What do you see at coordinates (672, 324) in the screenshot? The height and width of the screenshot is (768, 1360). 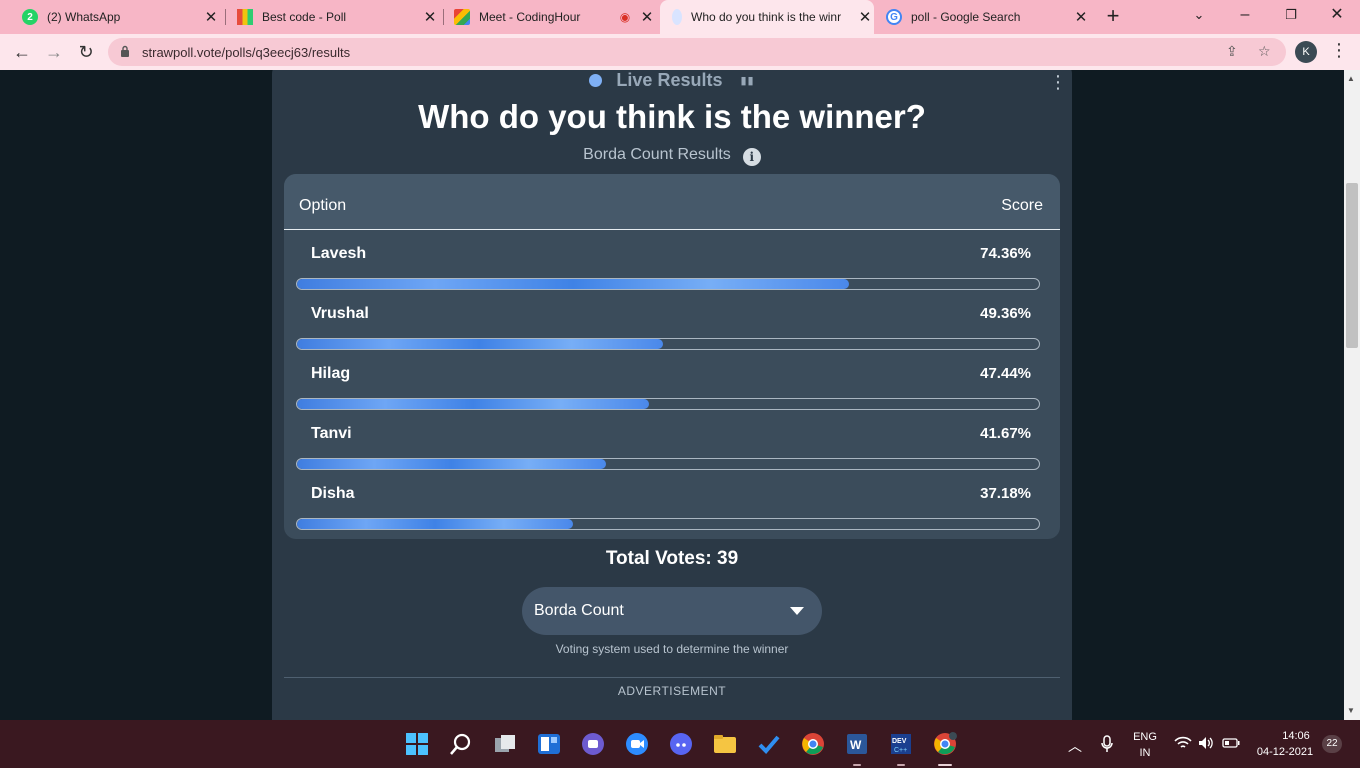 I see `result-row: Vrushal 49.36%` at bounding box center [672, 324].